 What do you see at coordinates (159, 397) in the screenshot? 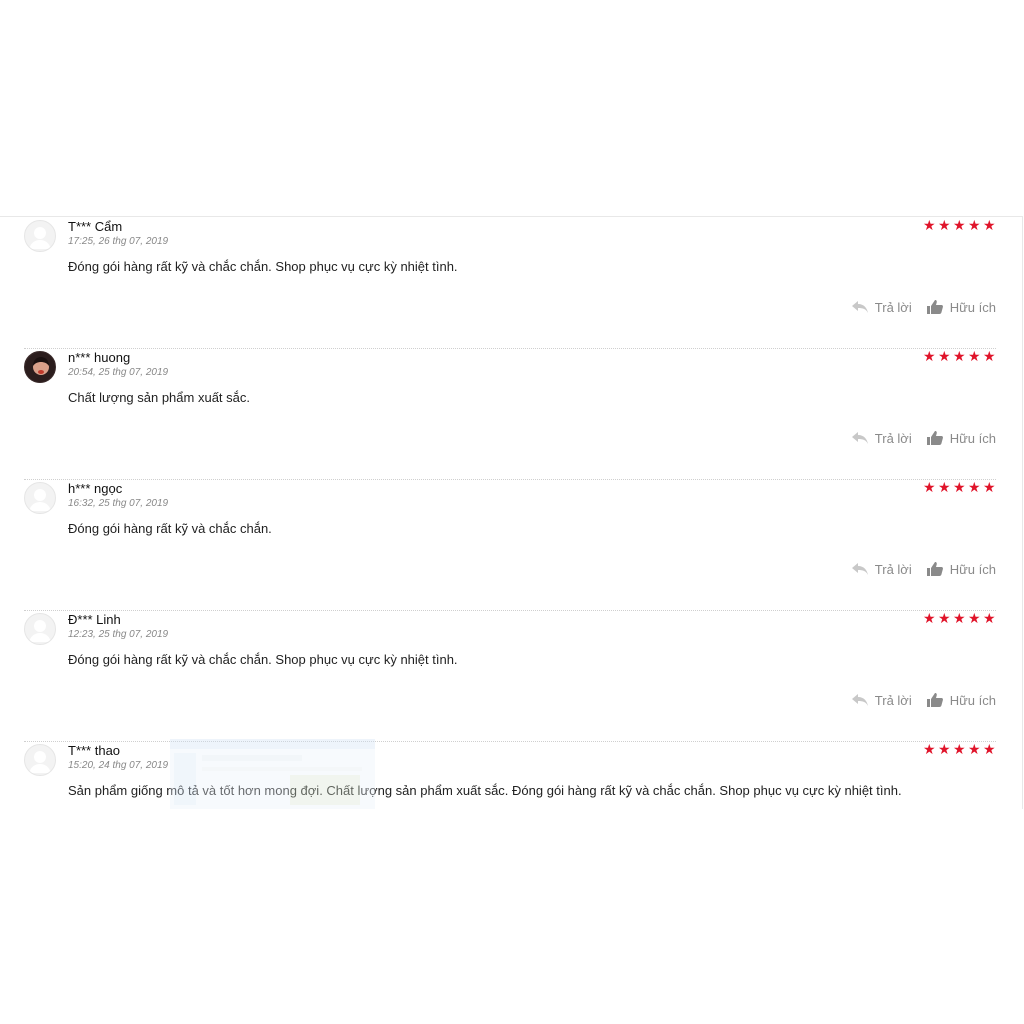
I see `review-comment: Chất lượng sản phẩm xuất sắc.` at bounding box center [159, 397].